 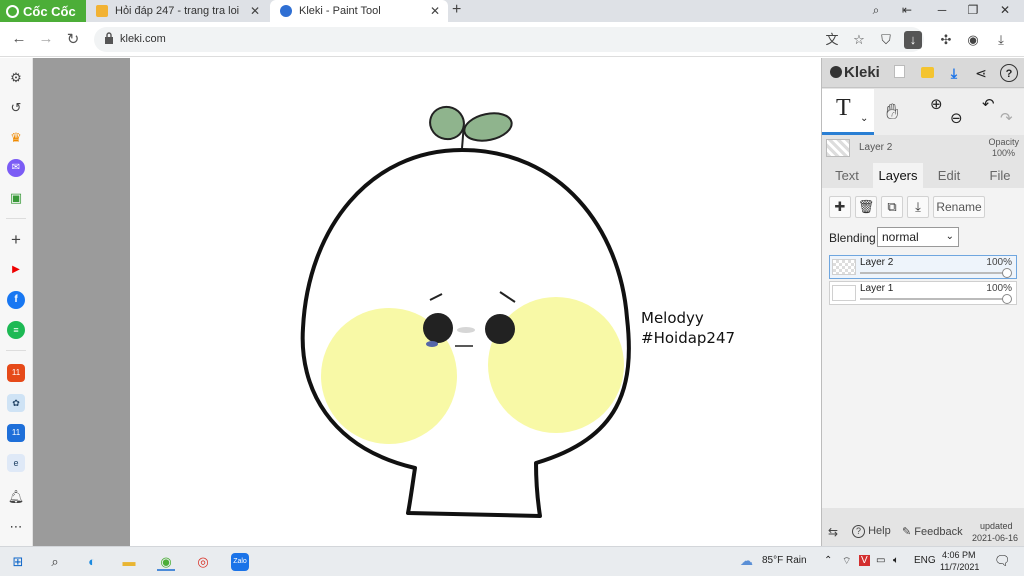 What do you see at coordinates (981, 73) in the screenshot?
I see `share-icon: ⋖` at bounding box center [981, 73].